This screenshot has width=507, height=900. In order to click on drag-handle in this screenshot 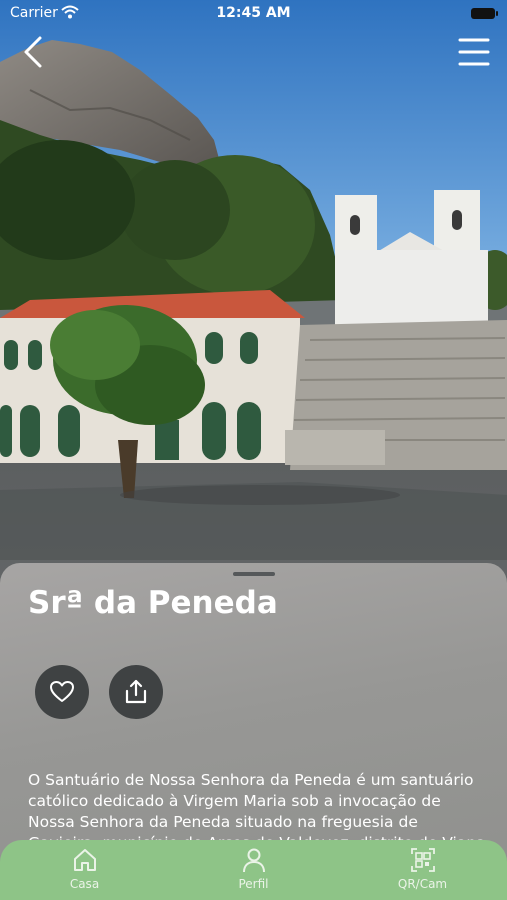, I will do `click(254, 574)`.